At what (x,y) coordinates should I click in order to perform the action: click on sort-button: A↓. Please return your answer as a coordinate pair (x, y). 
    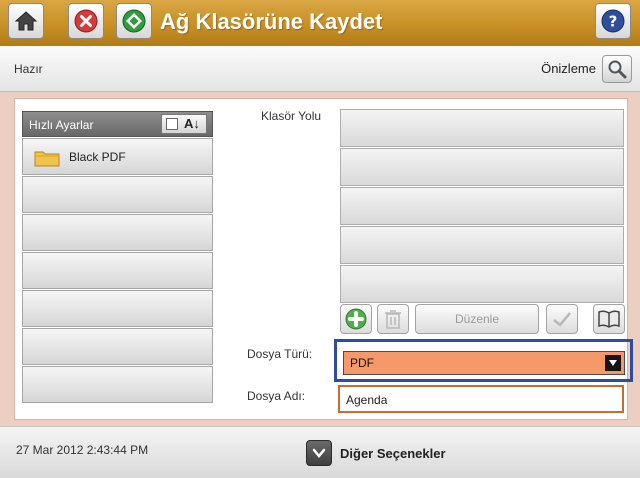
    Looking at the image, I should click on (184, 124).